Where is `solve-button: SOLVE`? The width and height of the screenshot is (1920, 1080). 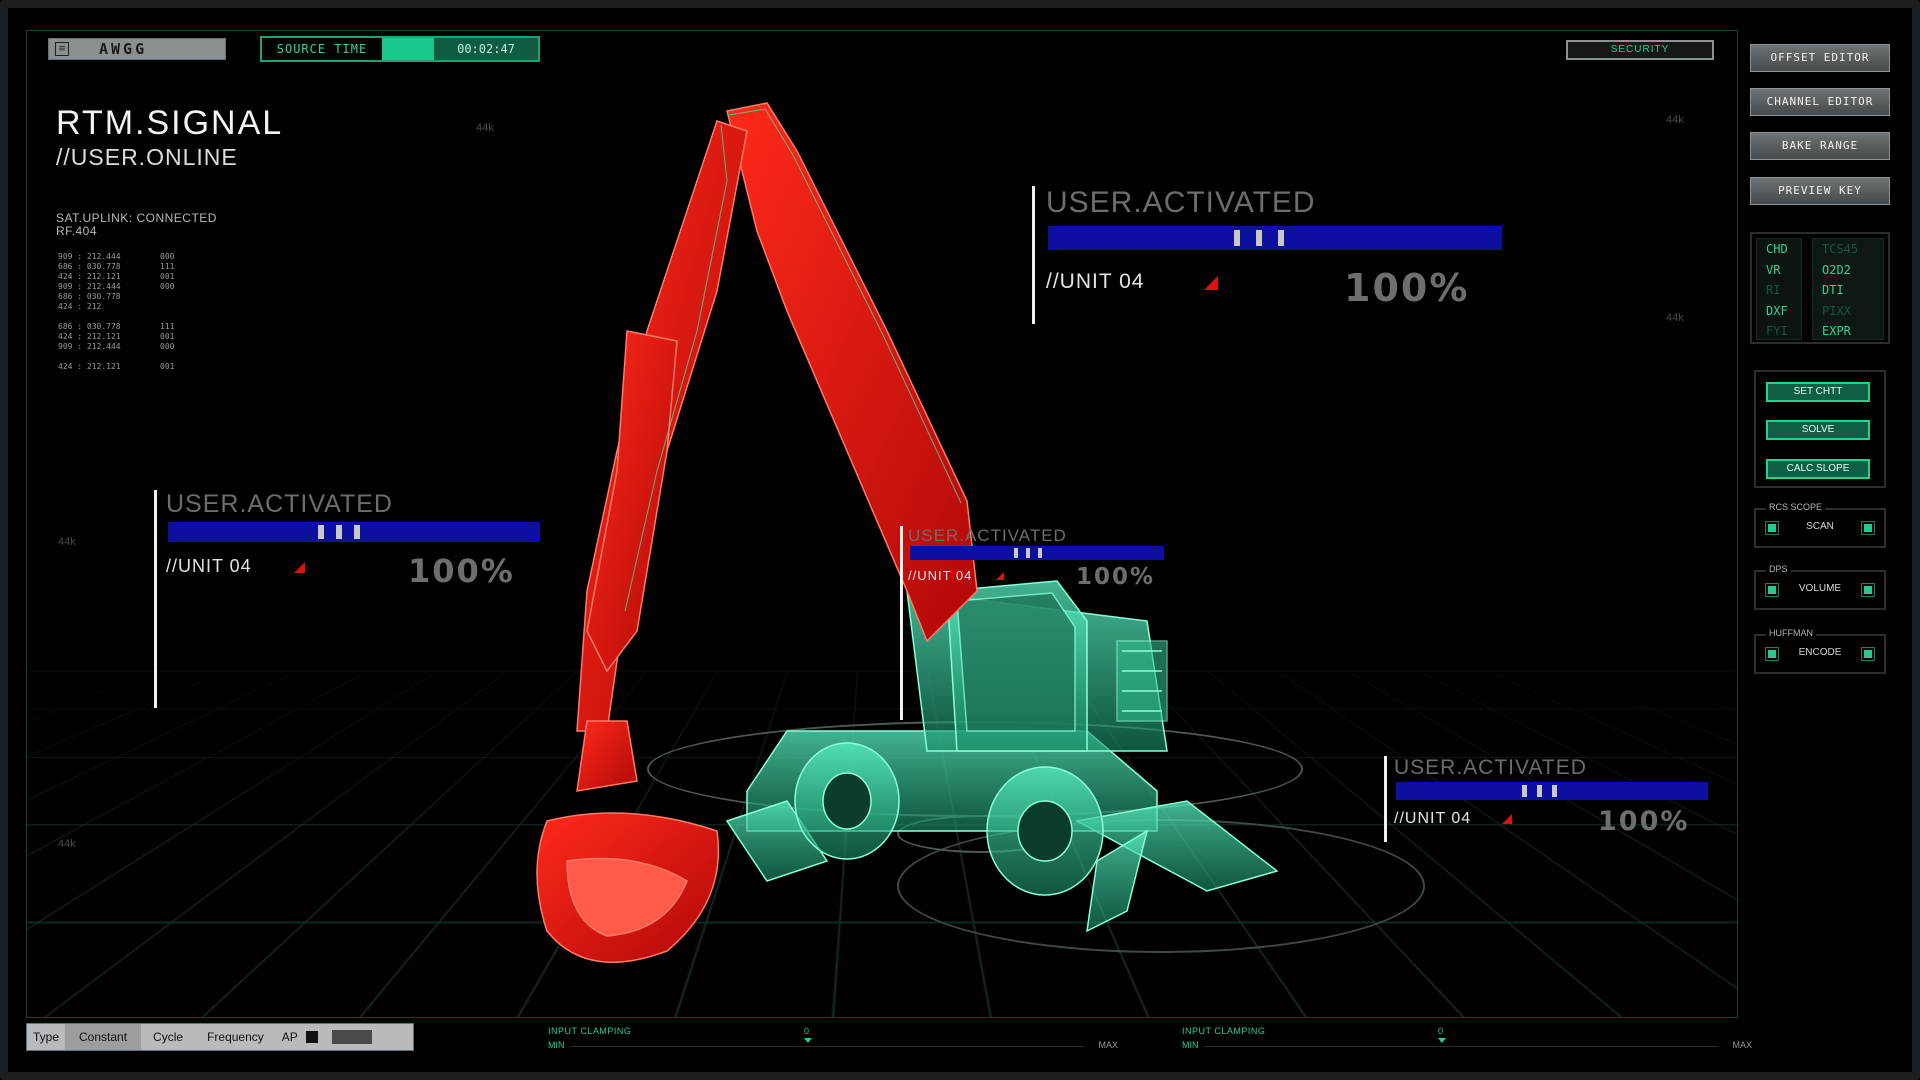 solve-button: SOLVE is located at coordinates (1818, 430).